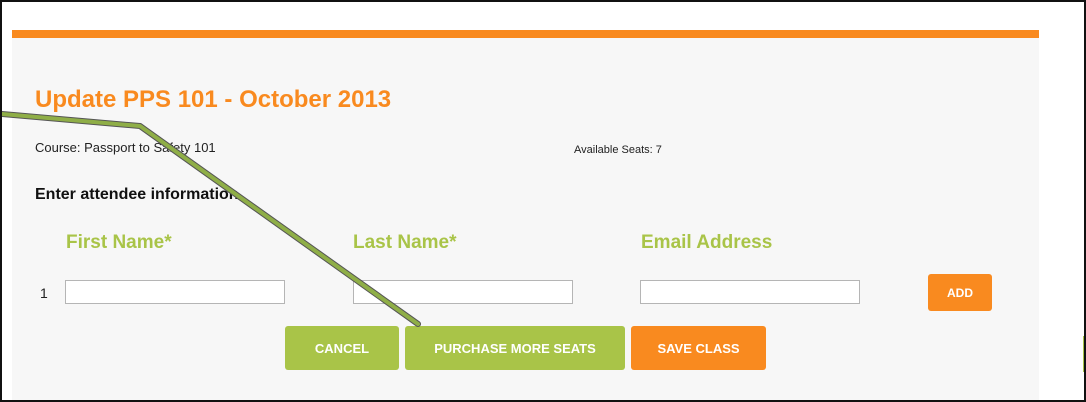 The image size is (1086, 402). What do you see at coordinates (618, 150) in the screenshot?
I see `available-seats-label: Available Seats: 7` at bounding box center [618, 150].